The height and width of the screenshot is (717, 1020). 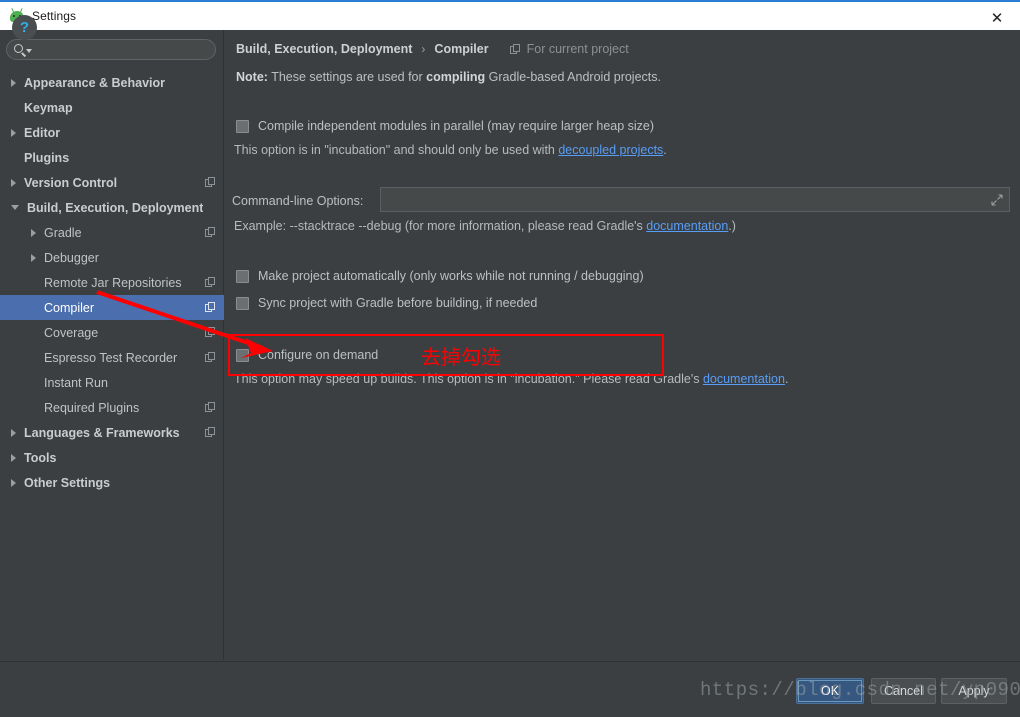 I want to click on project-scope-label: For current project, so click(x=577, y=49).